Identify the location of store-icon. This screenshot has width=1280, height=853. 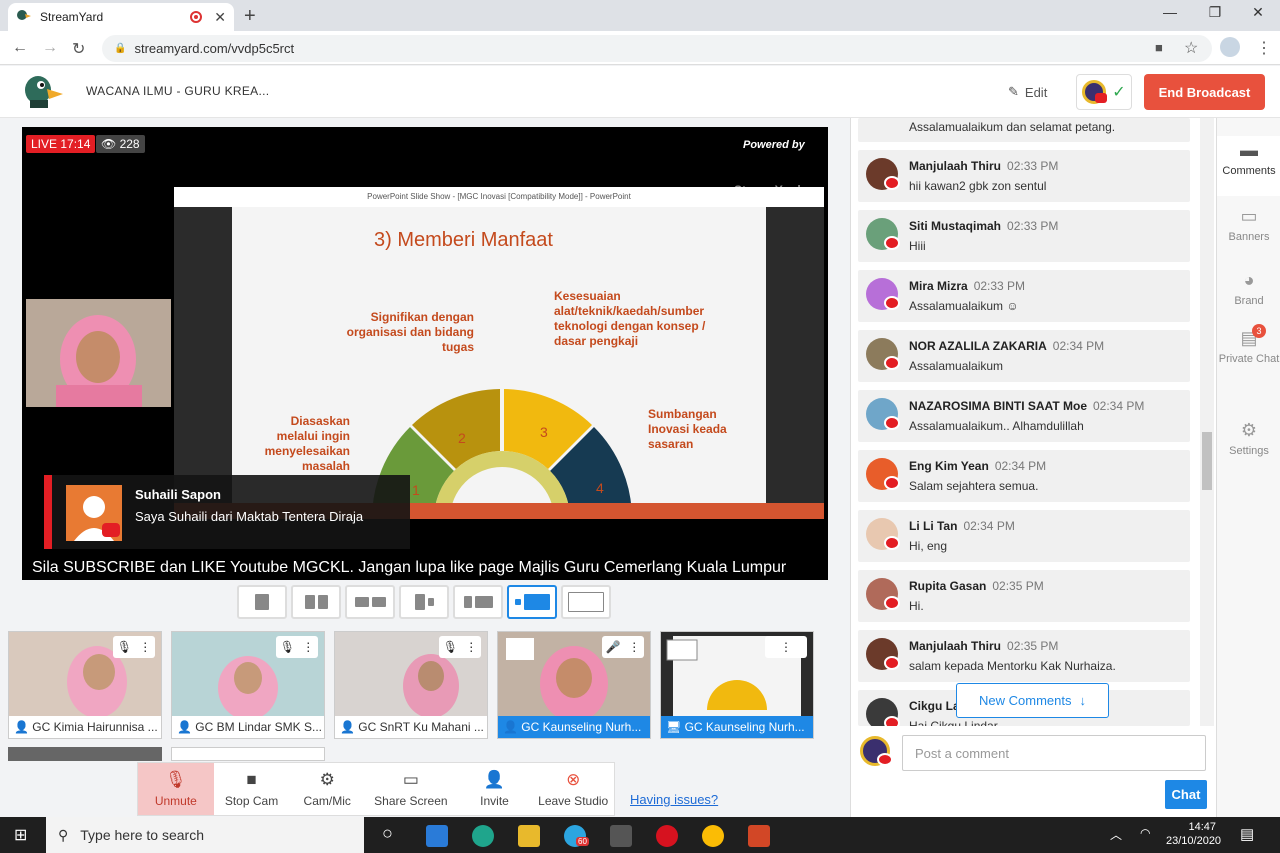
(621, 836).